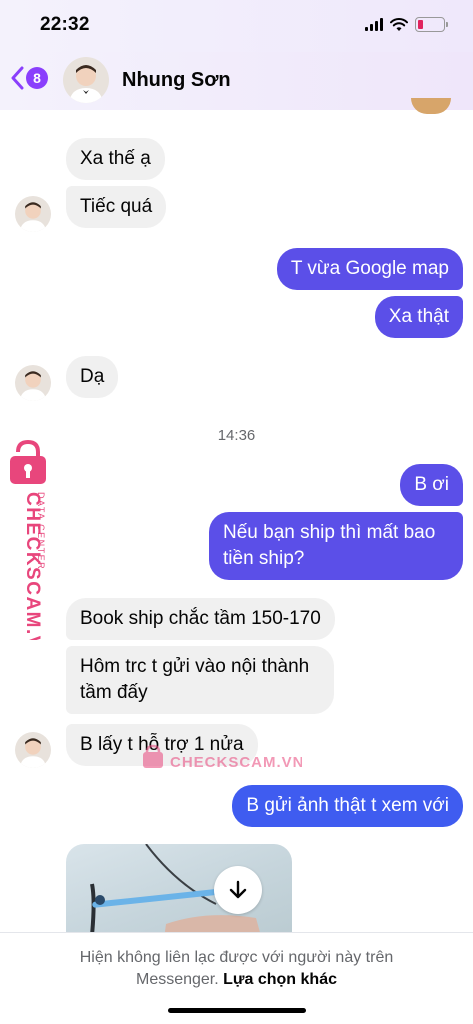 The height and width of the screenshot is (1024, 473). I want to click on incoming-message: Dạ, so click(92, 377).